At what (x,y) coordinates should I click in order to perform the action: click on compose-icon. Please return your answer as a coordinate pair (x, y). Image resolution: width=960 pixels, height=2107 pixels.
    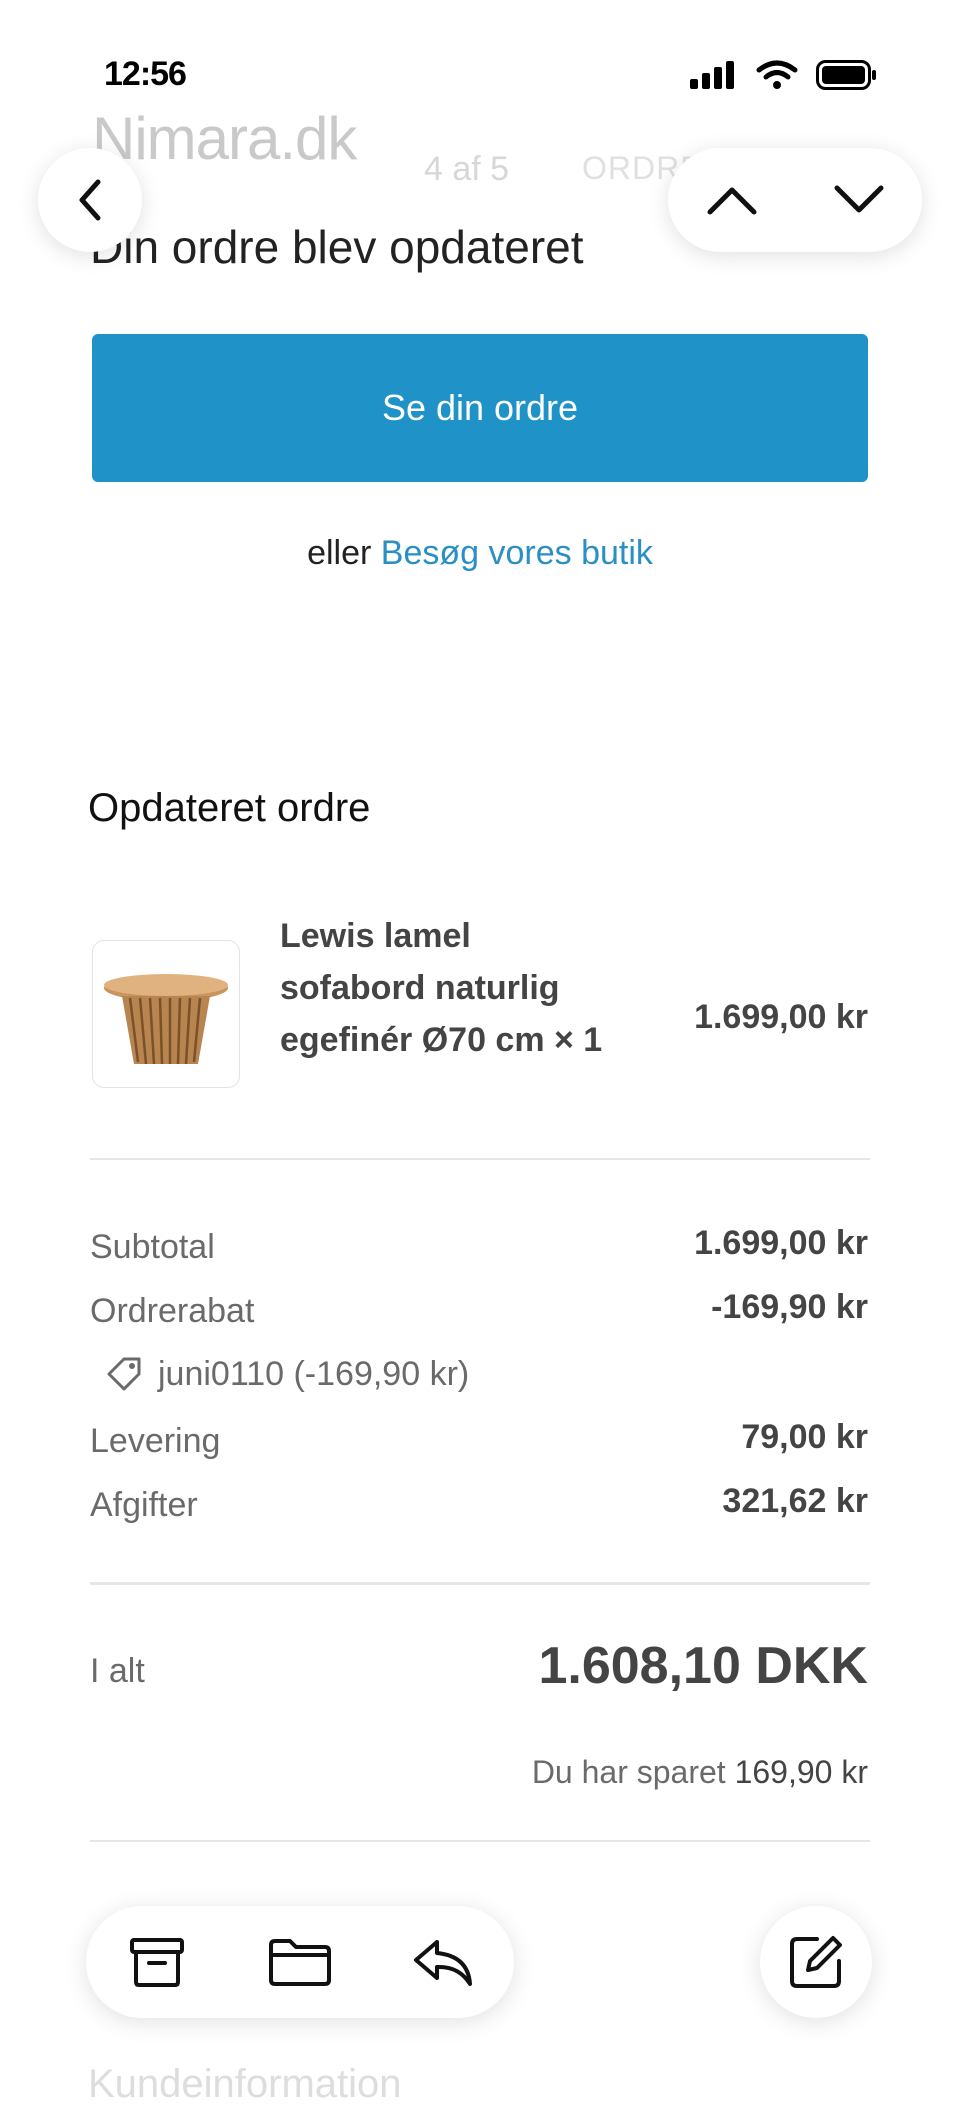
    Looking at the image, I should click on (816, 1962).